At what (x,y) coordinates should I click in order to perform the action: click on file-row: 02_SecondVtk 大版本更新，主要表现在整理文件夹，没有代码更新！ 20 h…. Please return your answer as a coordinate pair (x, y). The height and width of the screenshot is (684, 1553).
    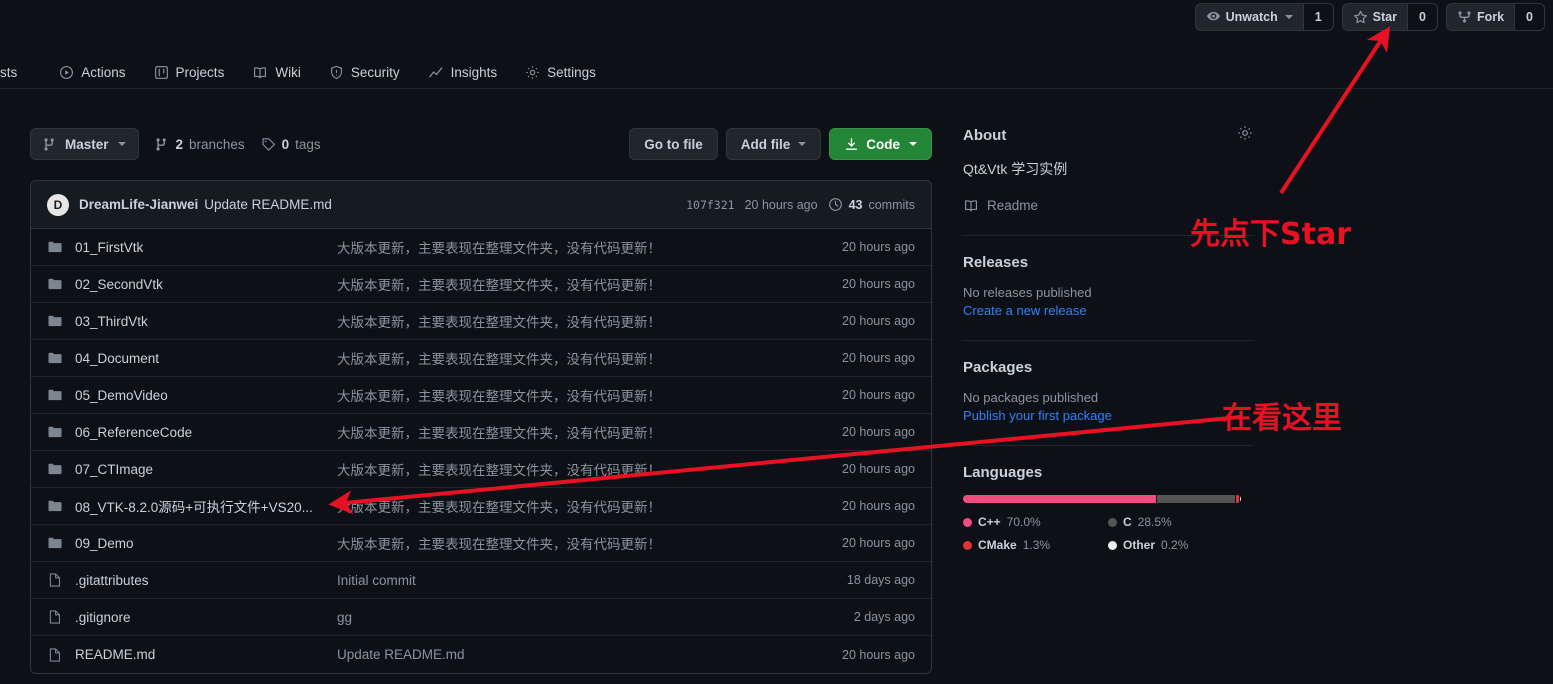
    Looking at the image, I should click on (481, 284).